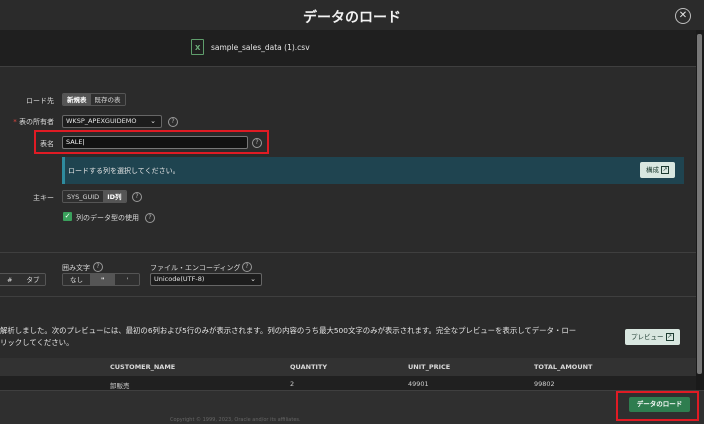 Image resolution: width=704 pixels, height=424 pixels. What do you see at coordinates (418, 384) in the screenshot?
I see `table-cell: 49901` at bounding box center [418, 384].